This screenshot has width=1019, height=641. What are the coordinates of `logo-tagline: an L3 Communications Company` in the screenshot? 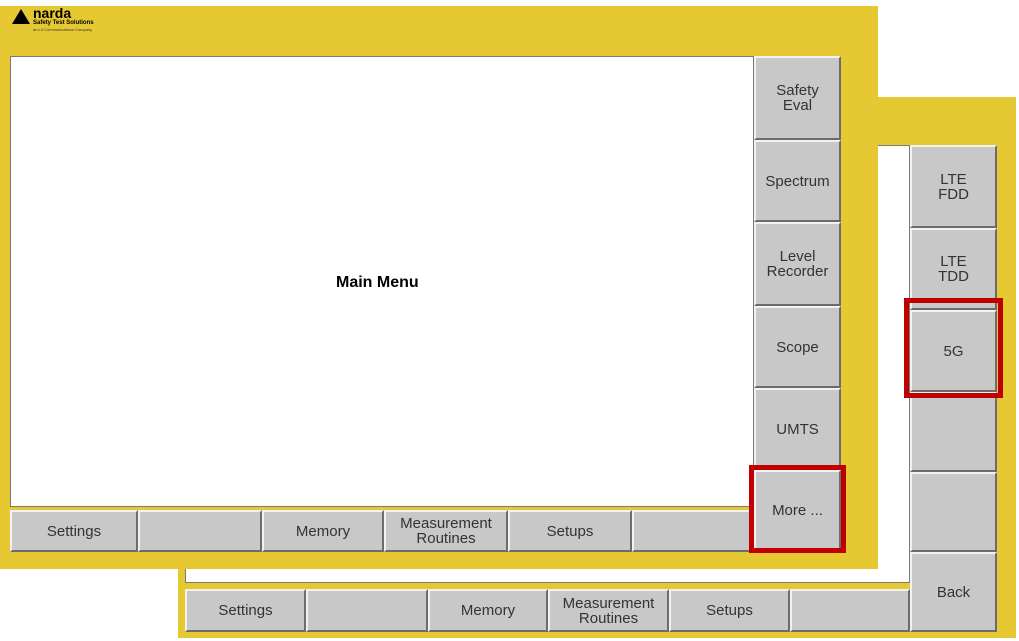 It's located at (63, 29).